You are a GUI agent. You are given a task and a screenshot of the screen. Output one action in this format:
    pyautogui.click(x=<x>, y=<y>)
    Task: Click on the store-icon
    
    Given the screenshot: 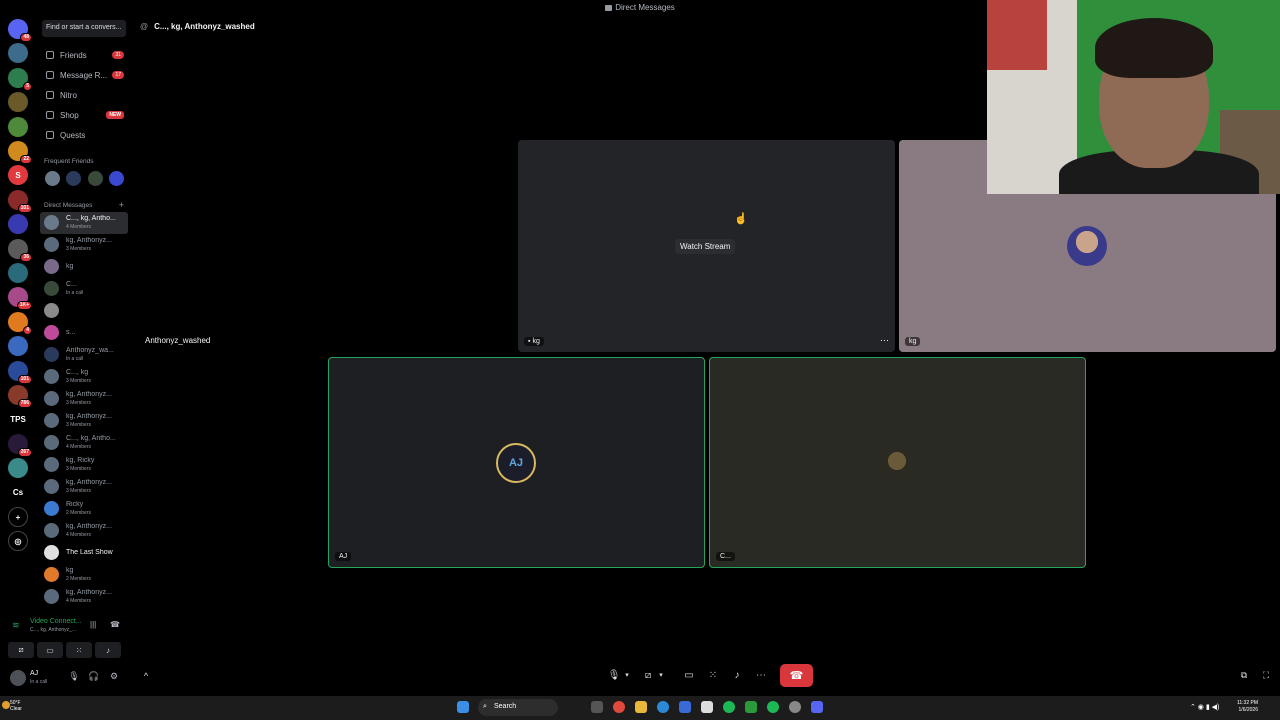 What is the action you would take?
    pyautogui.click(x=707, y=707)
    